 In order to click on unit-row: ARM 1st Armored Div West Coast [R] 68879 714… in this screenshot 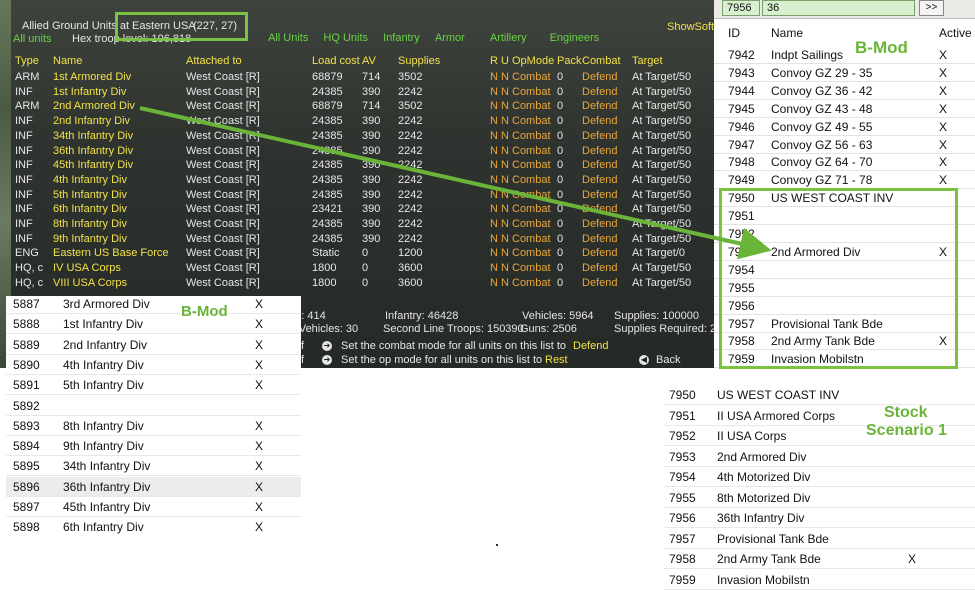, I will do `click(357, 77)`.